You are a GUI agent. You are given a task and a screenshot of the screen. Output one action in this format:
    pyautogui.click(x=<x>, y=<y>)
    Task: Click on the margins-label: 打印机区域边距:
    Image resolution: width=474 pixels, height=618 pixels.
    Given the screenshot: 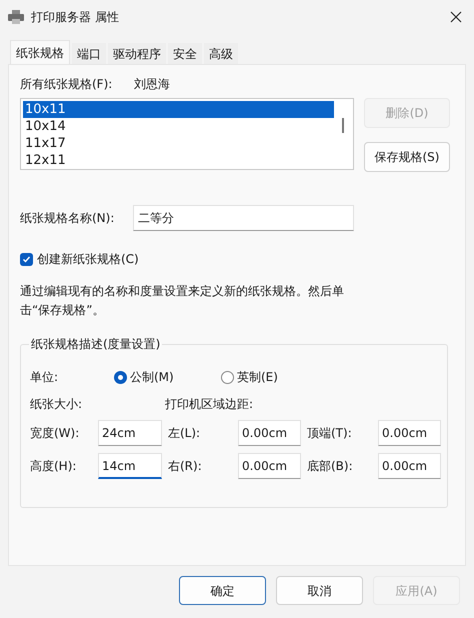 What is the action you would take?
    pyautogui.click(x=209, y=404)
    